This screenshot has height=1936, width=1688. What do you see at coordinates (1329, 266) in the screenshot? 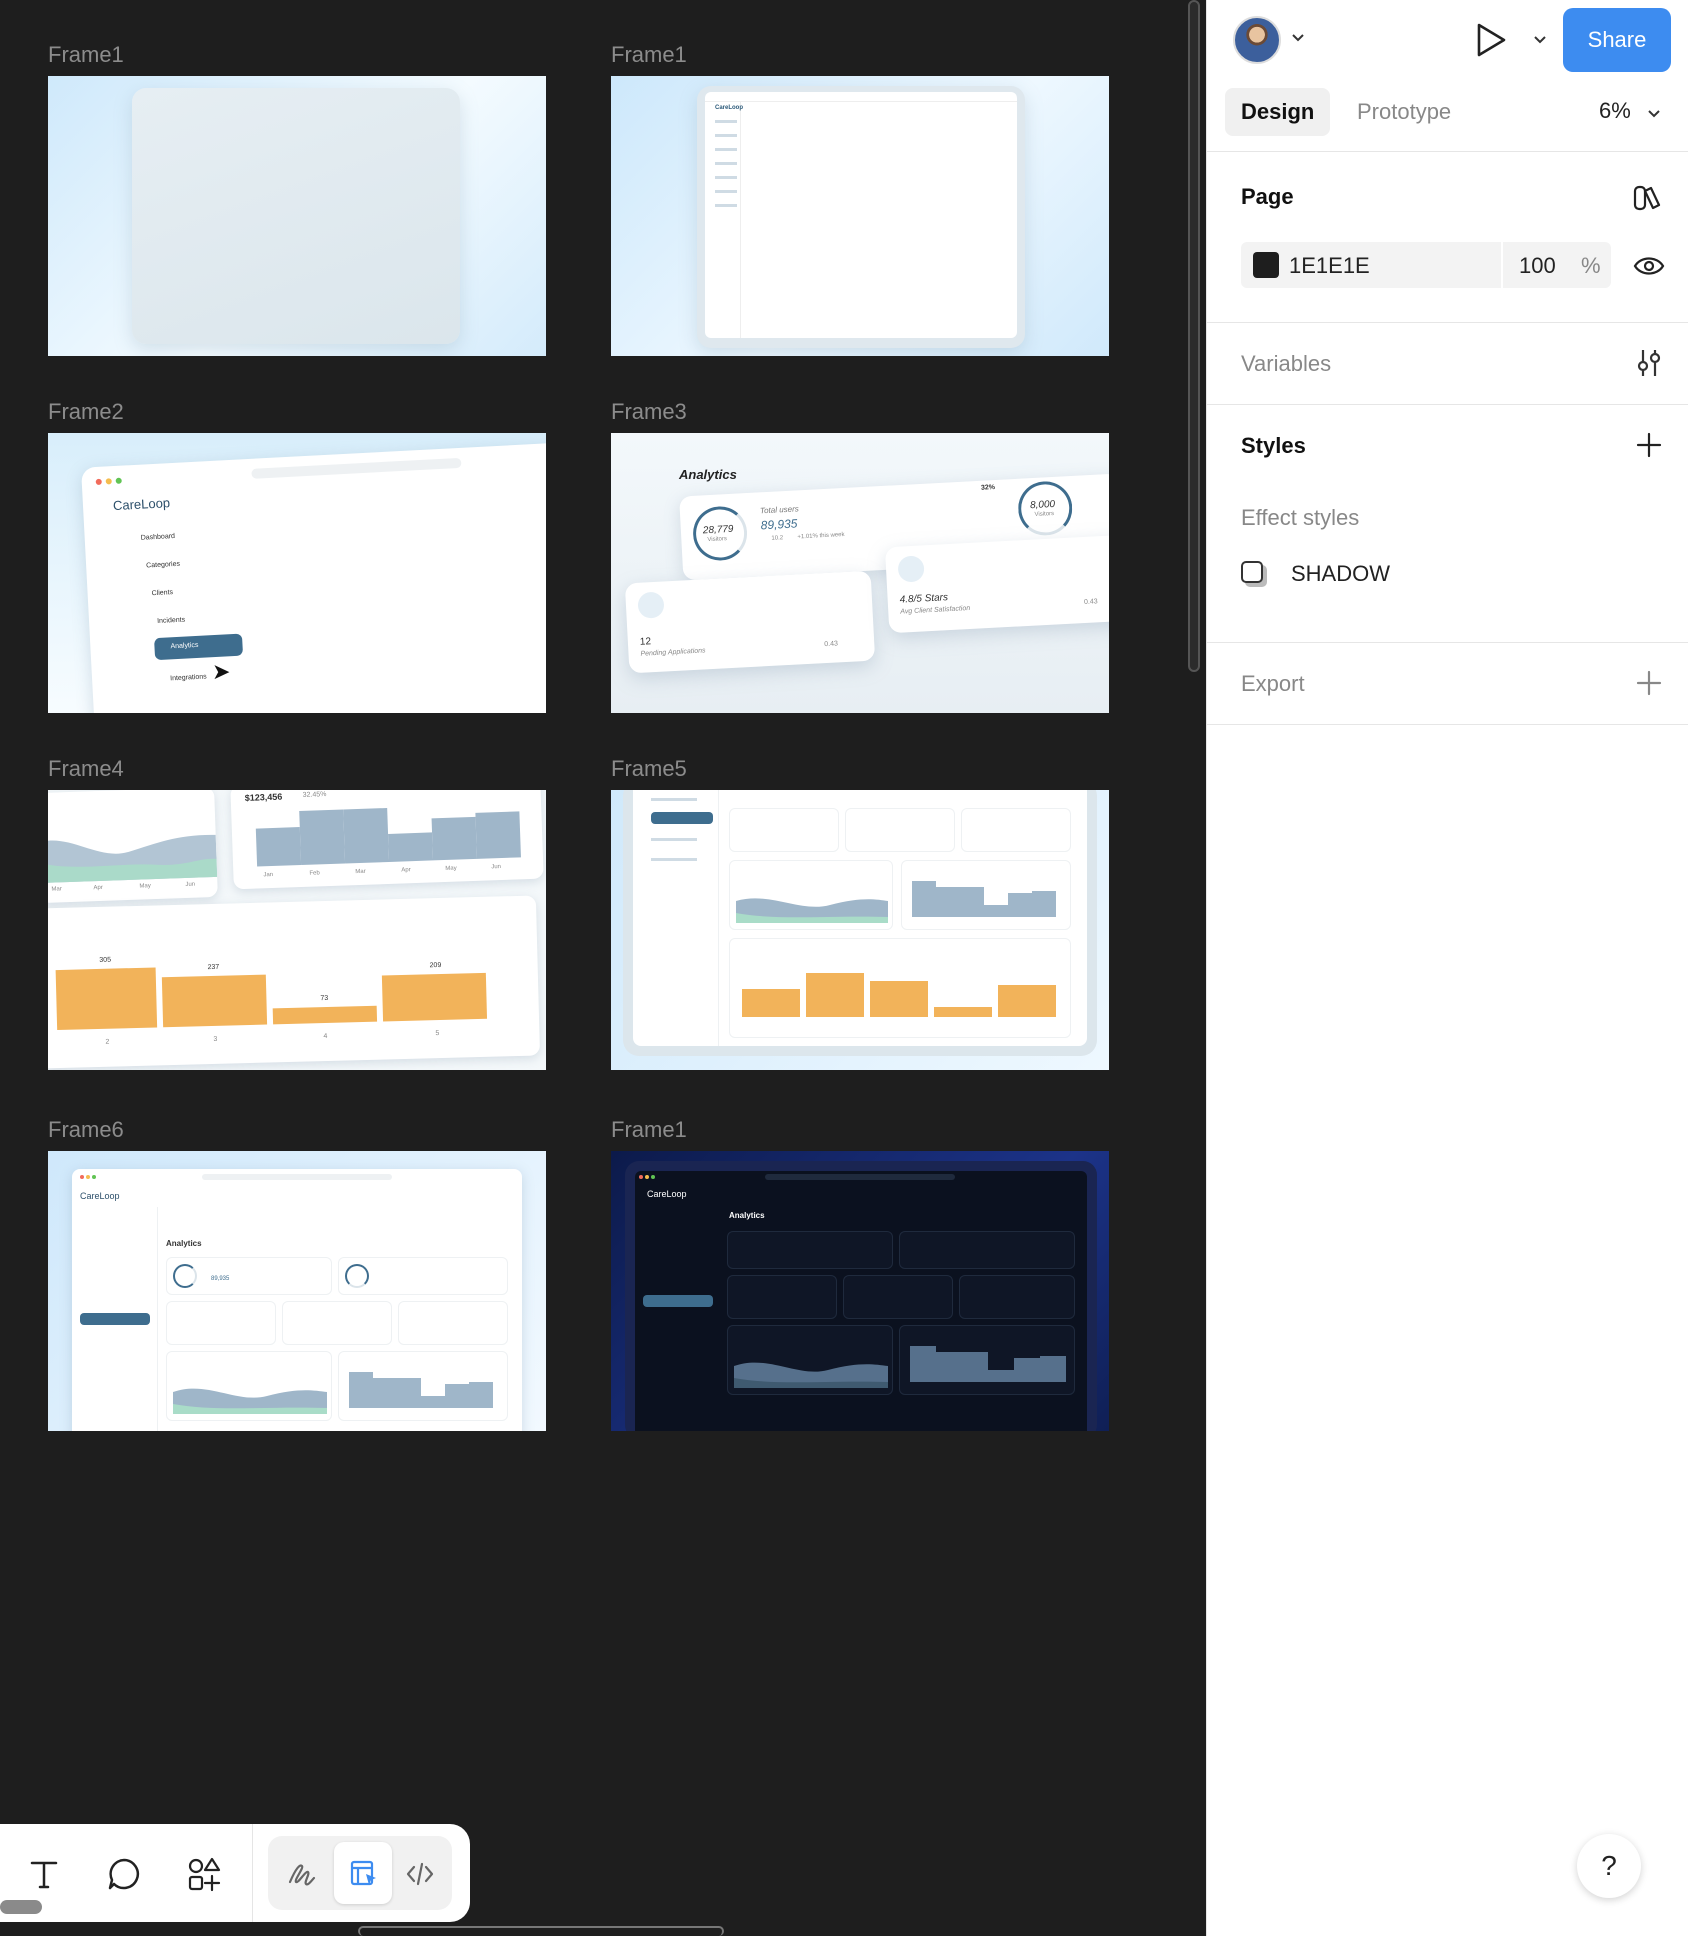
I see `page-color-hex: 1E1E1E` at bounding box center [1329, 266].